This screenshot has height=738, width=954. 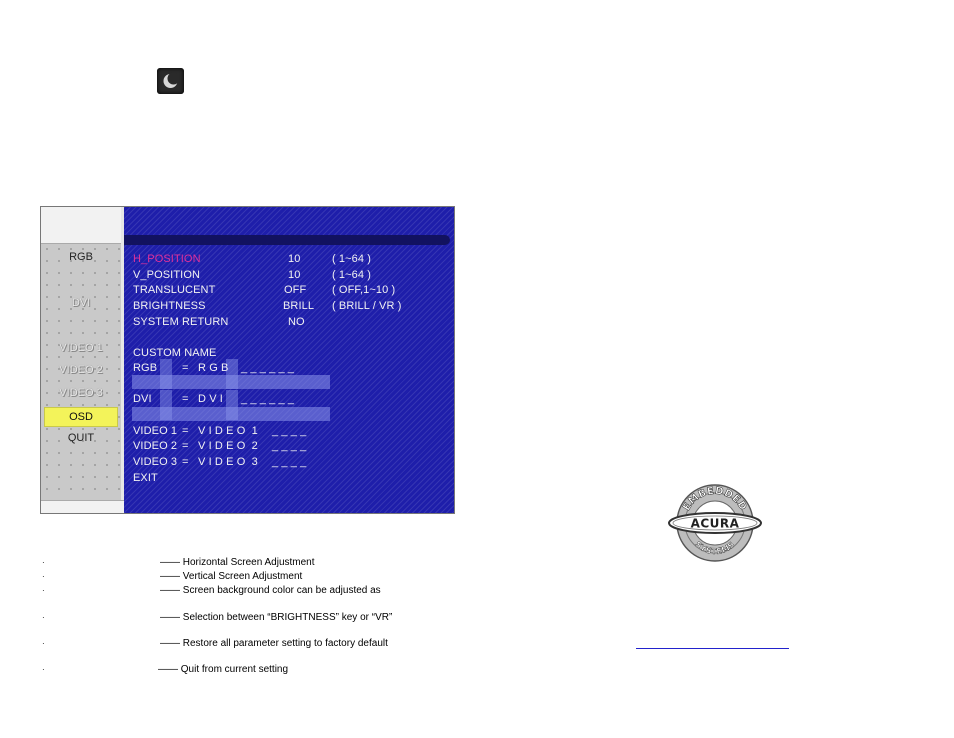 I want to click on setting-value-system-return: NO, so click(x=296, y=322).